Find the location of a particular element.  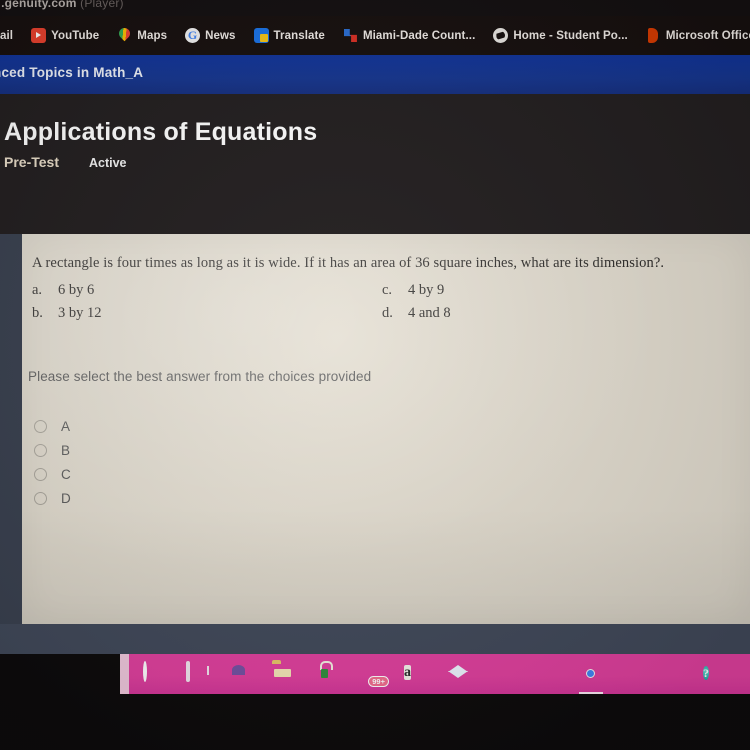

microsoft-office-icon is located at coordinates (653, 35).